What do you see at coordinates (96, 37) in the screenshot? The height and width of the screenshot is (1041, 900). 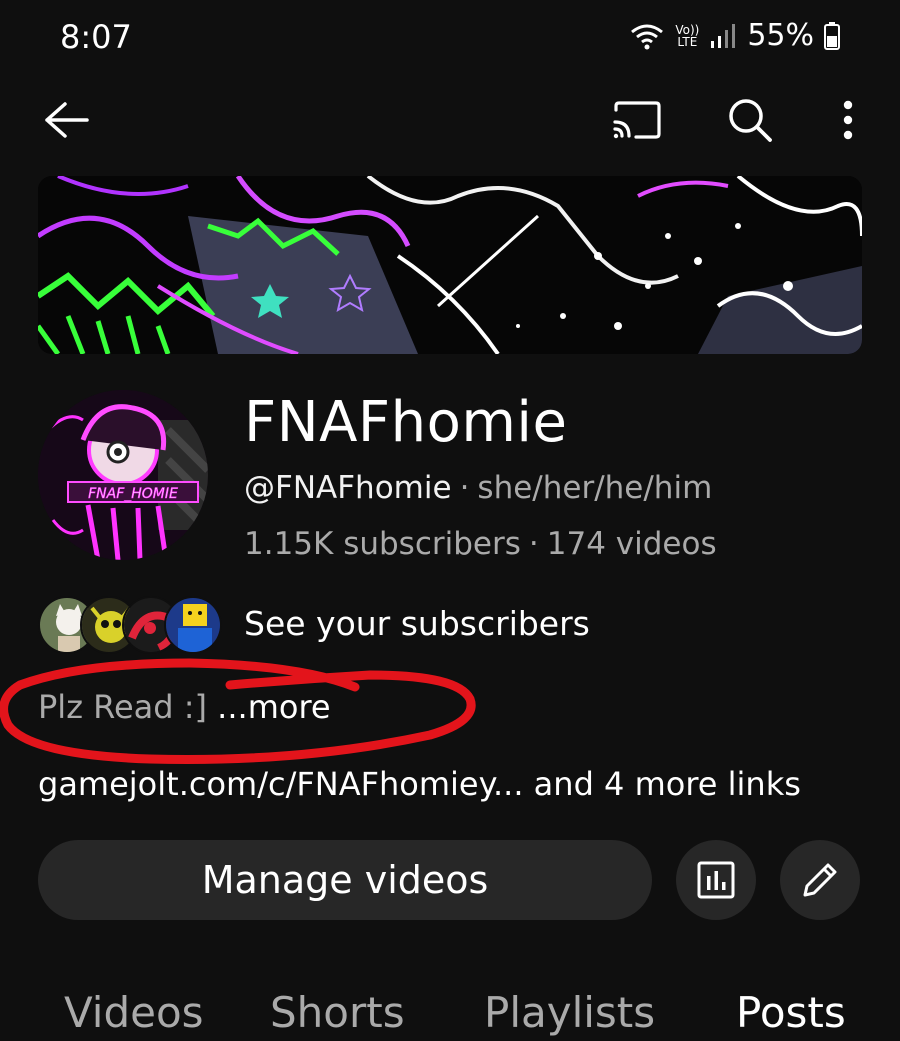 I see `status-time: 8:07` at bounding box center [96, 37].